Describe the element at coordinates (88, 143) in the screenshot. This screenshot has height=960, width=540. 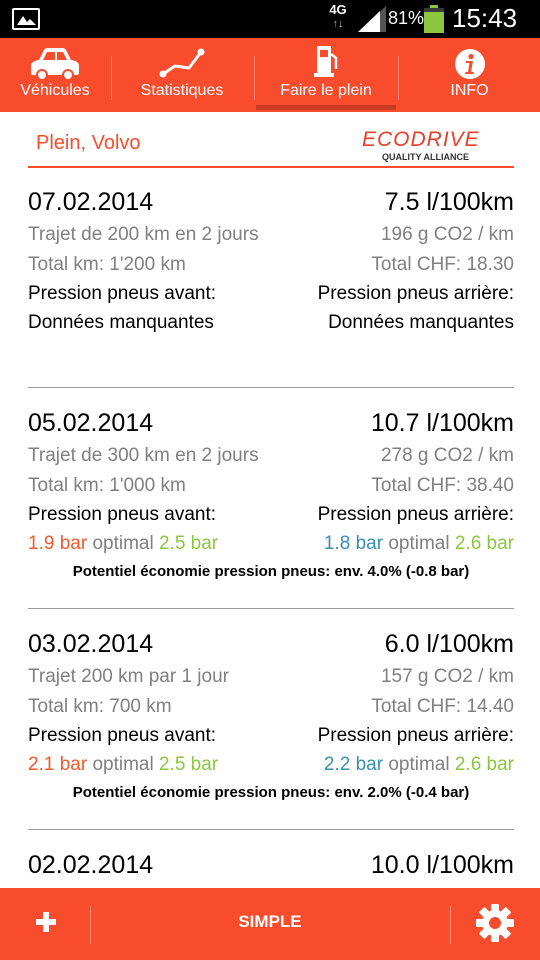
I see `page-title: Plein, Volvo` at that location.